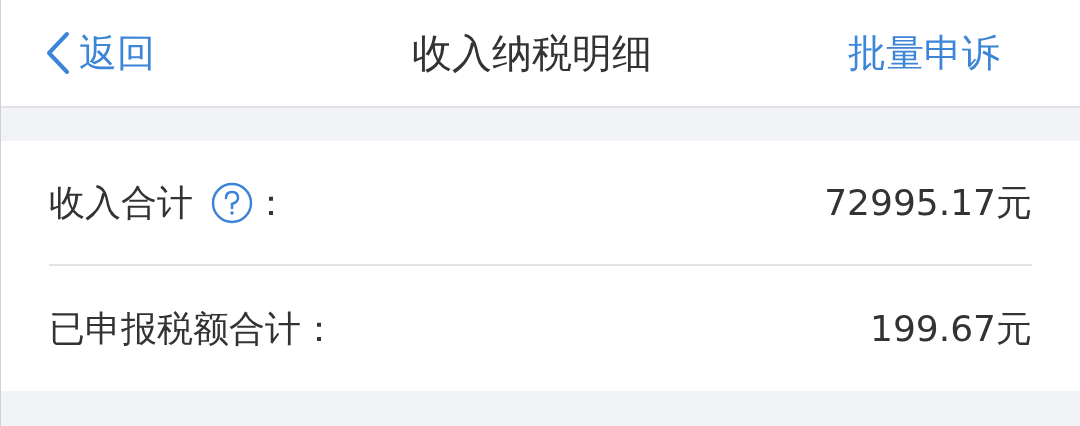 The image size is (1080, 426). Describe the element at coordinates (100, 53) in the screenshot. I see `back-button: 返回` at that location.